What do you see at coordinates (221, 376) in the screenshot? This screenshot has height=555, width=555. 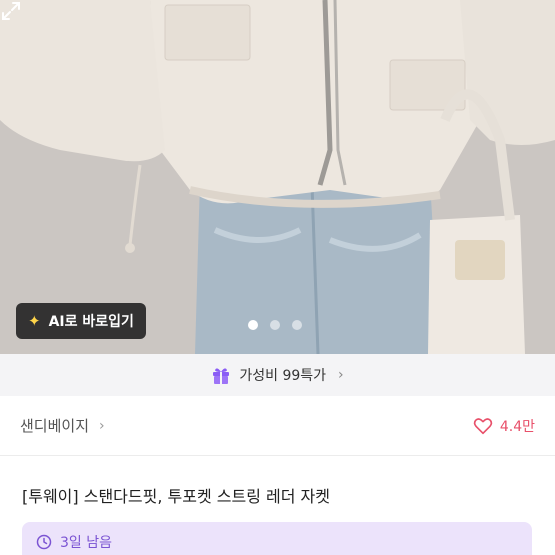 I see `gift-icon` at bounding box center [221, 376].